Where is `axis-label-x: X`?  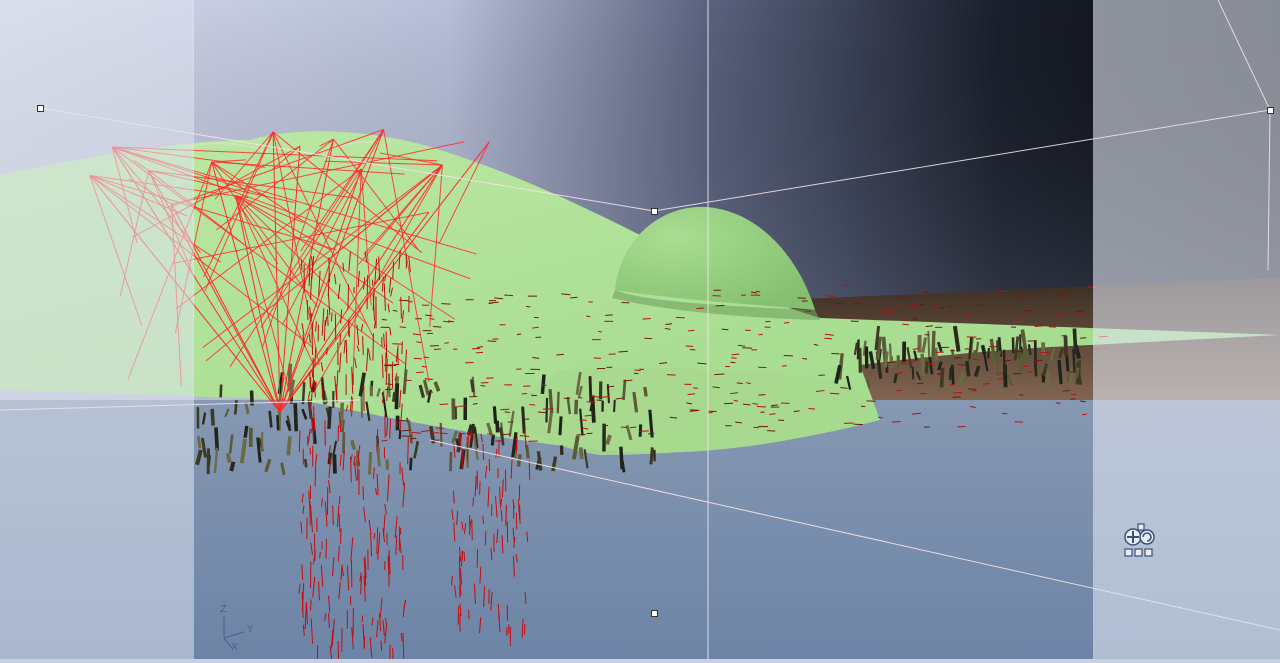 axis-label-x: X is located at coordinates (234, 647).